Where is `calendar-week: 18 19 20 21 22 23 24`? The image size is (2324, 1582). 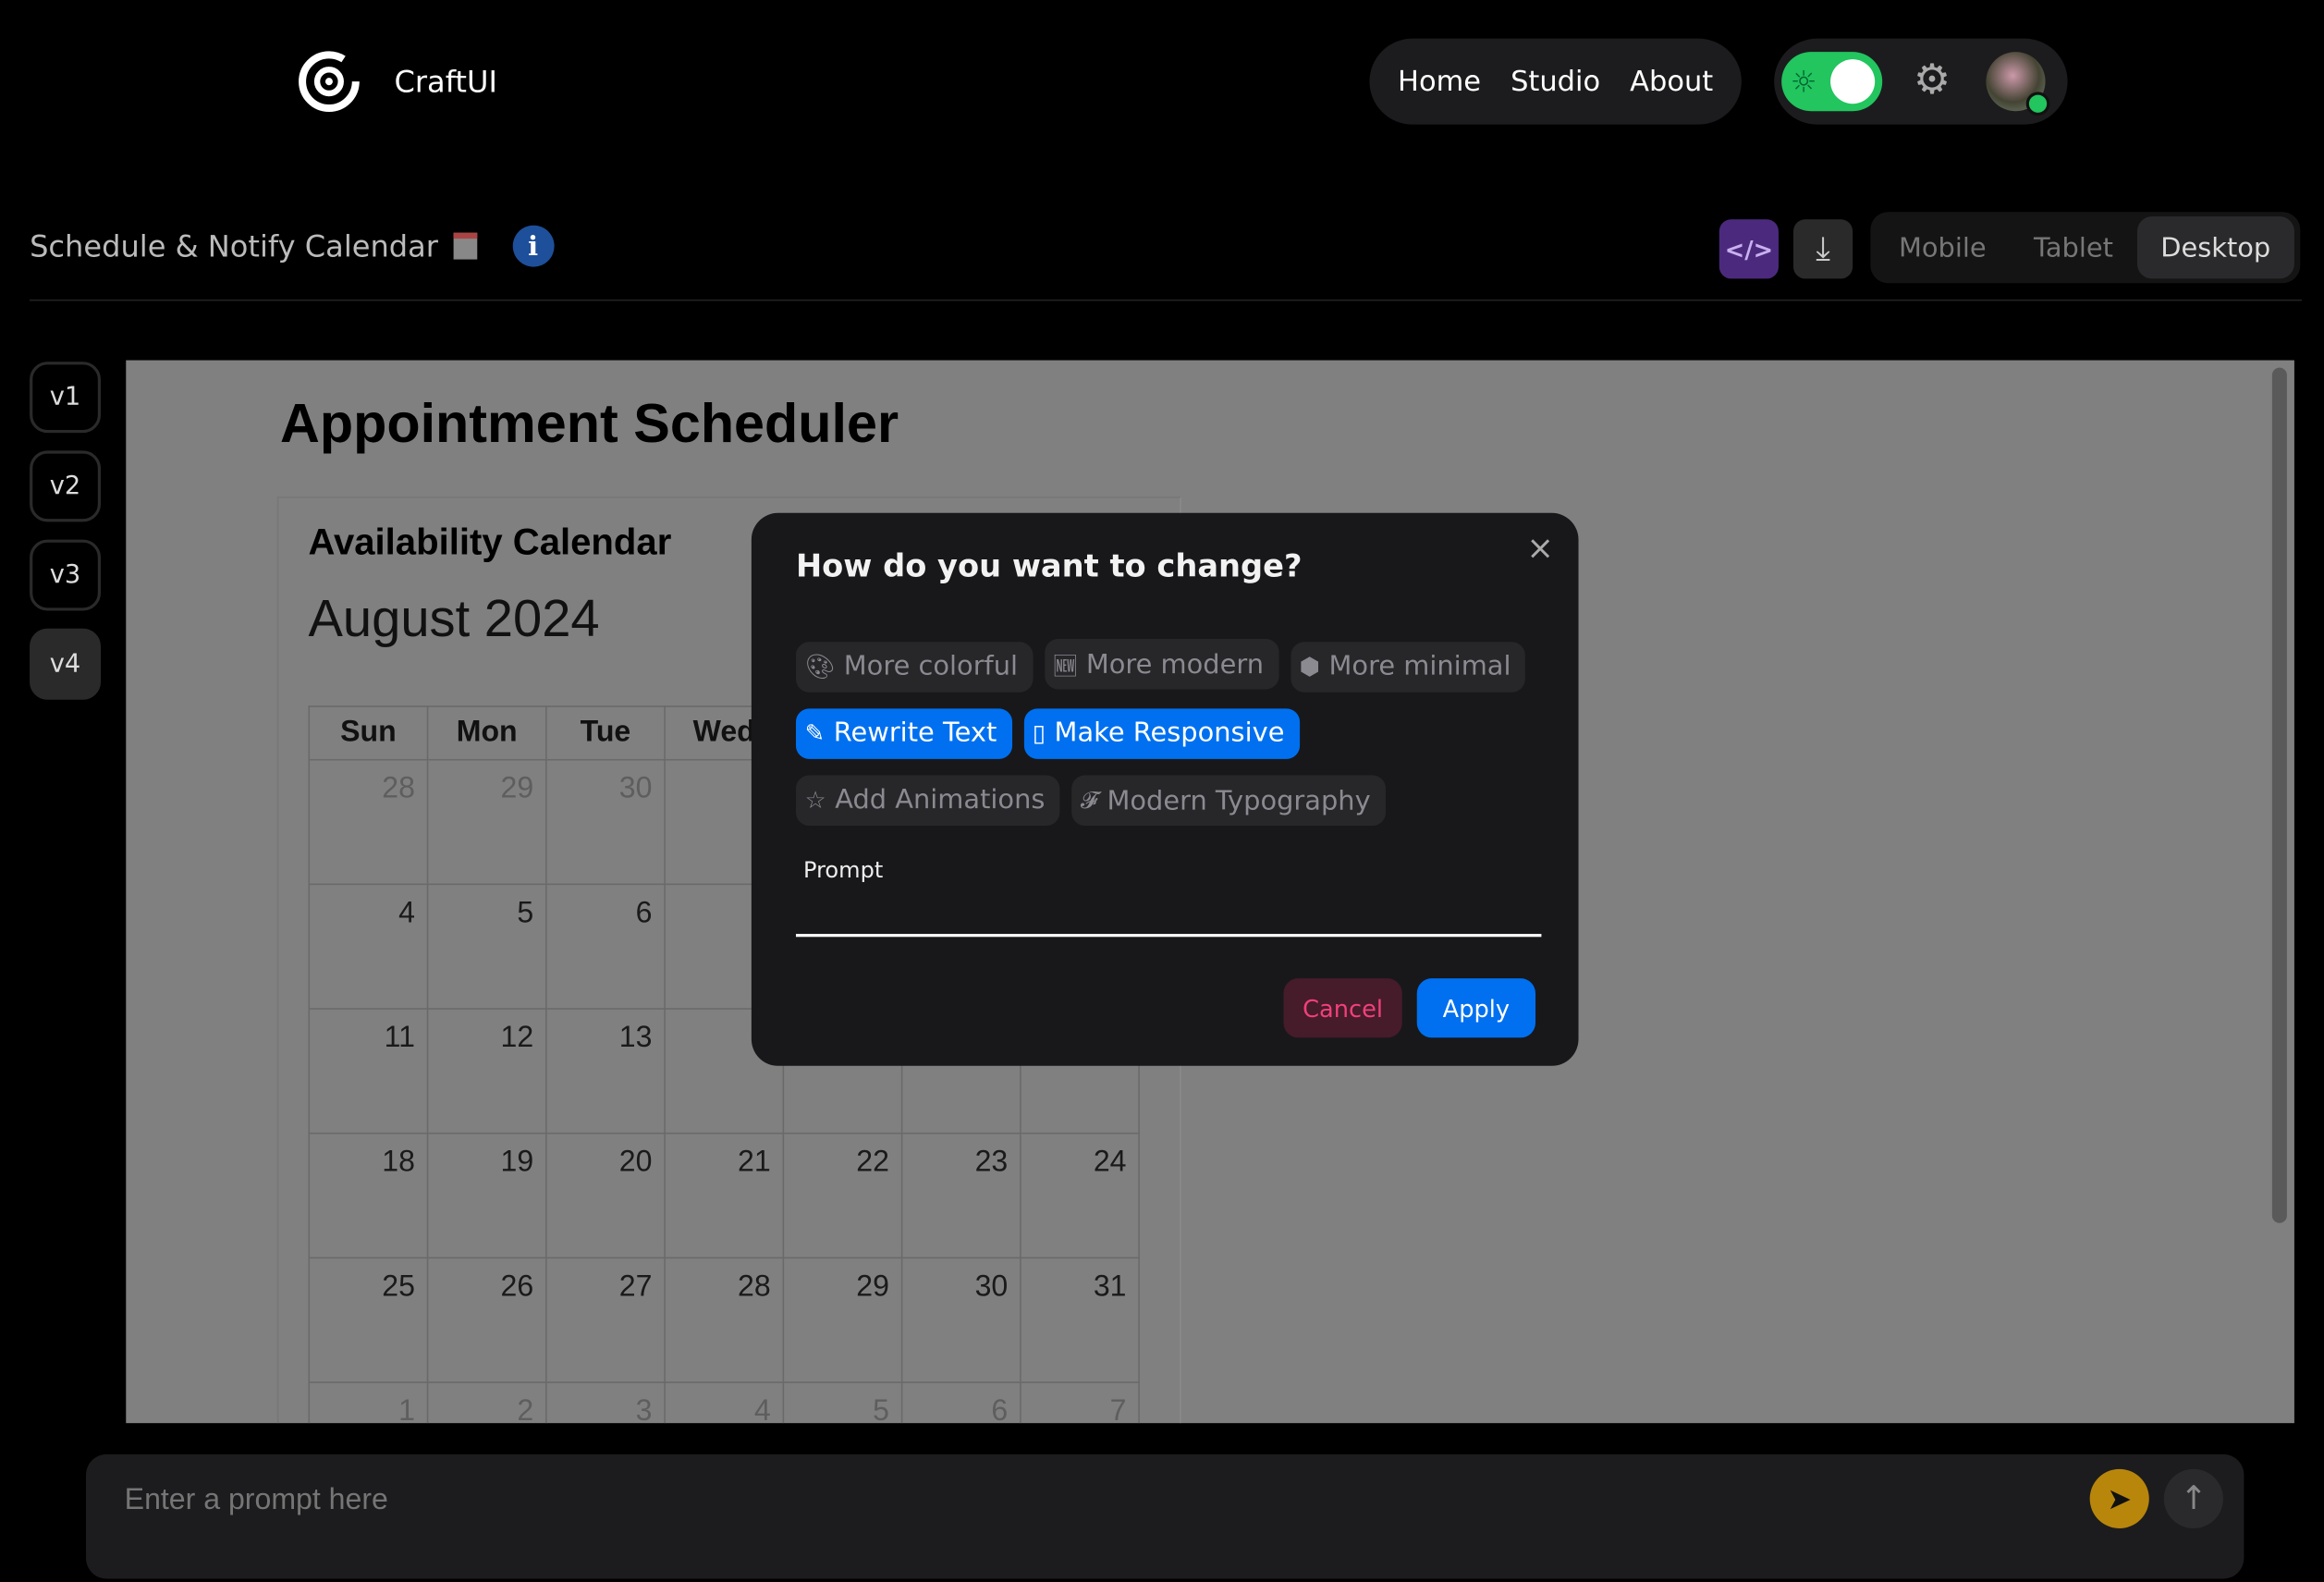 calendar-week: 18 19 20 21 22 23 24 is located at coordinates (724, 1195).